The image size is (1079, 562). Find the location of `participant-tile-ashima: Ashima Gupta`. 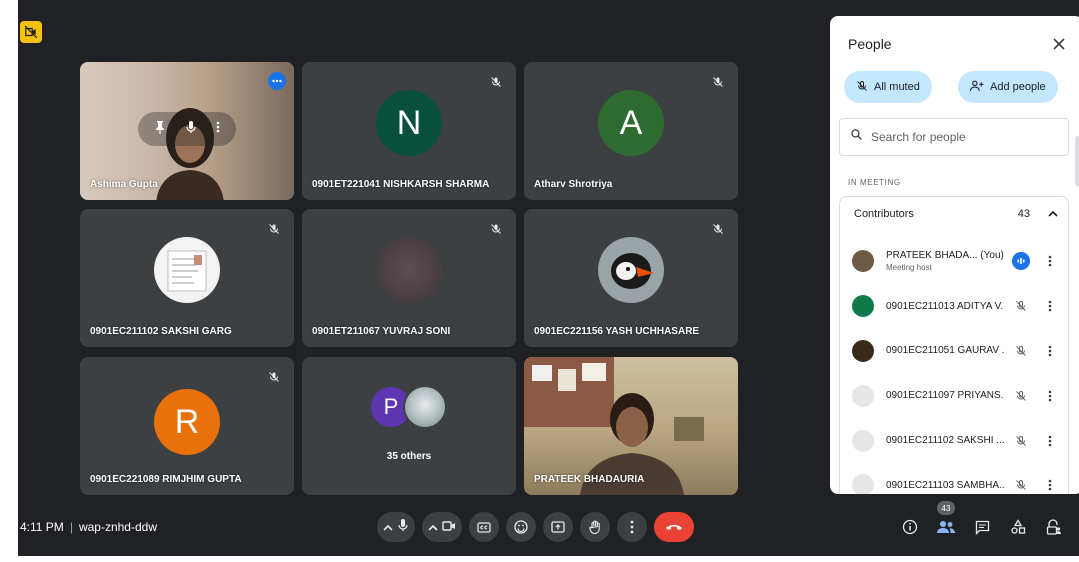

participant-tile-ashima: Ashima Gupta is located at coordinates (187, 131).